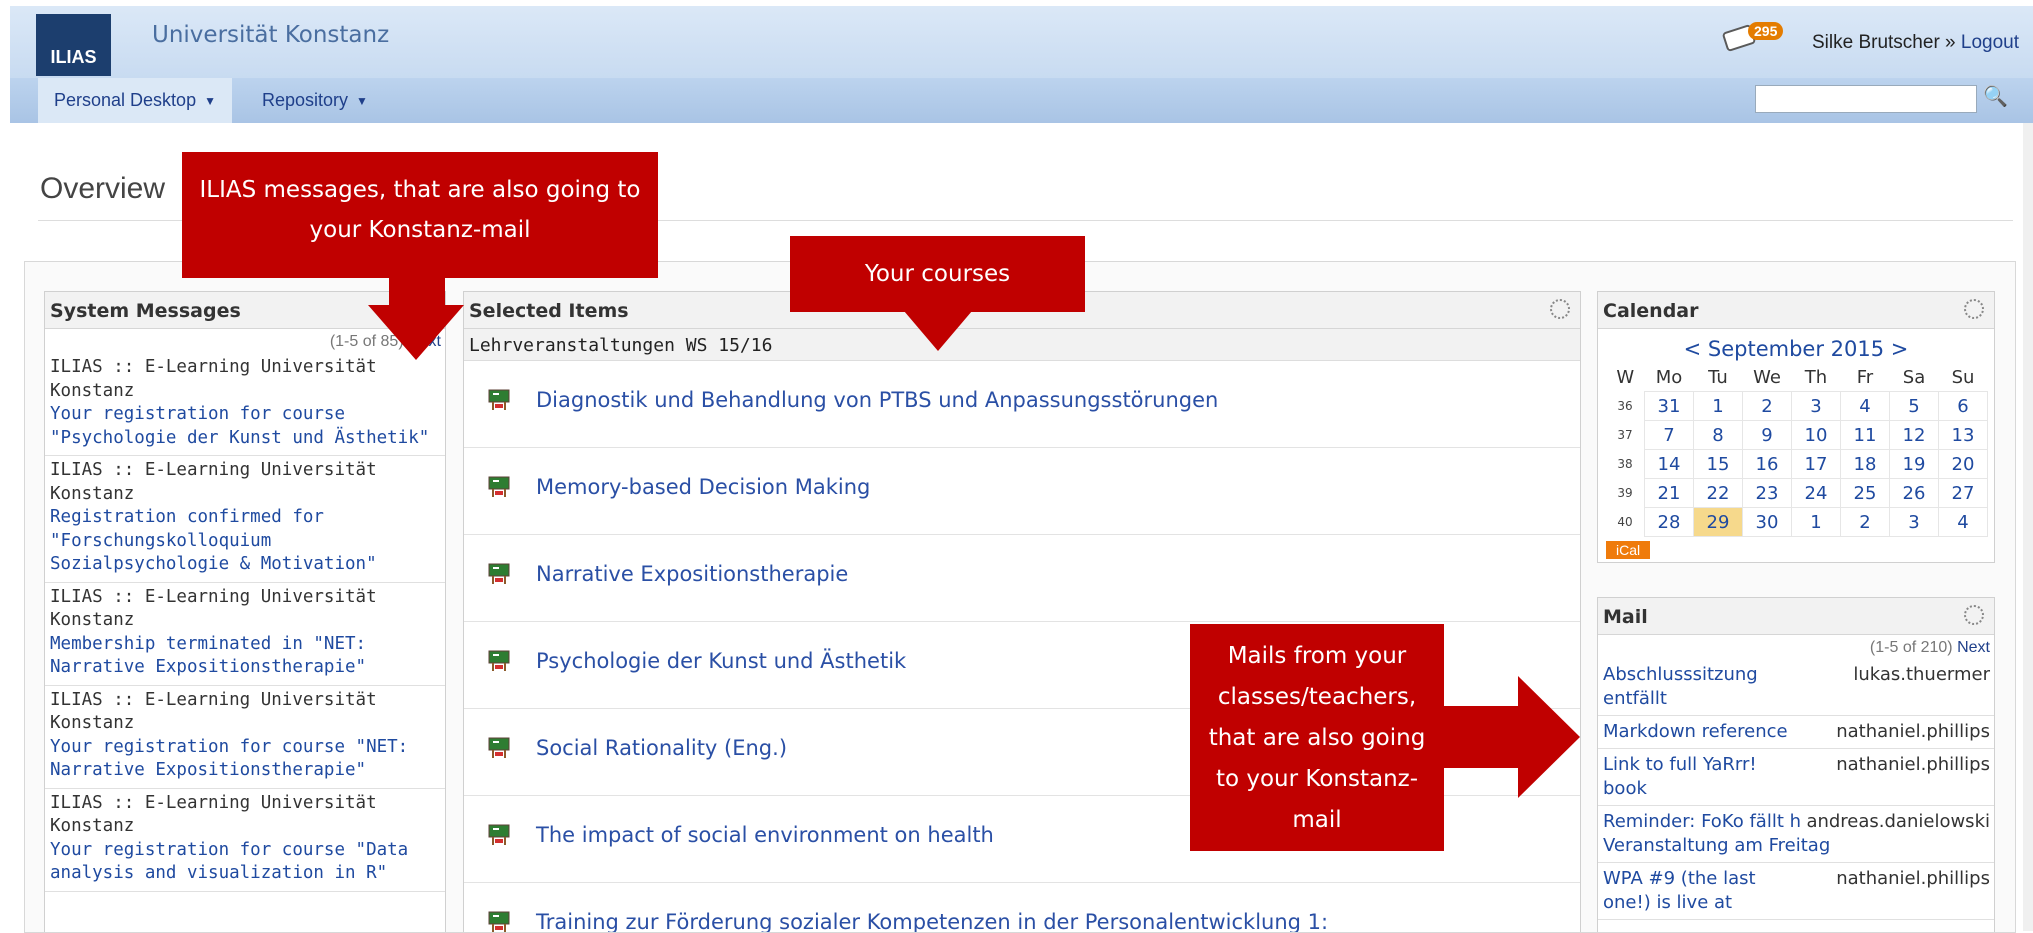 This screenshot has width=2033, height=933. Describe the element at coordinates (703, 487) in the screenshot. I see `course-link: Memory-based Decision Making` at that location.